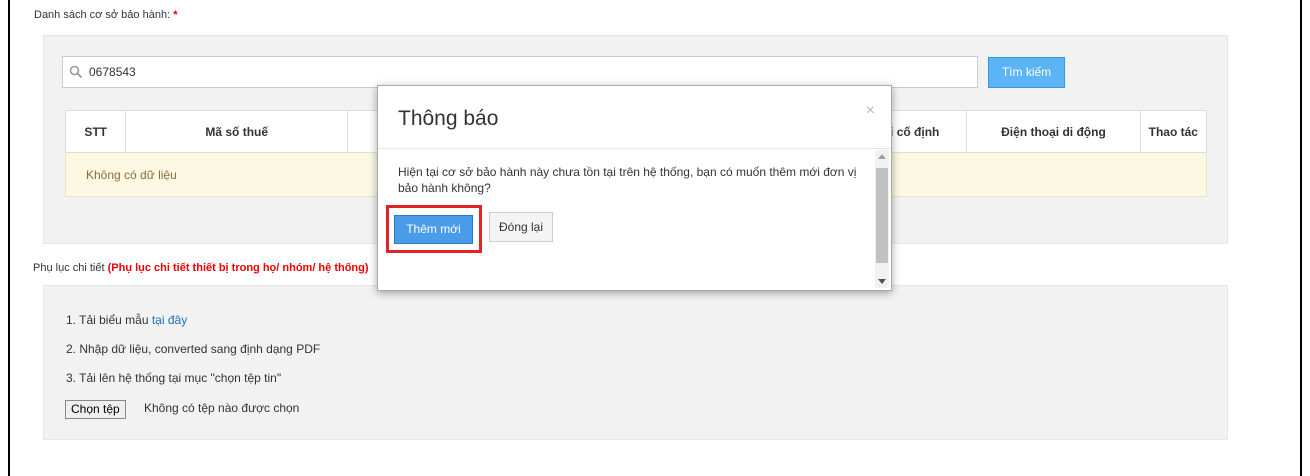 The height and width of the screenshot is (476, 1310). Describe the element at coordinates (169, 320) in the screenshot. I see `template-download-link: tại đây` at that location.